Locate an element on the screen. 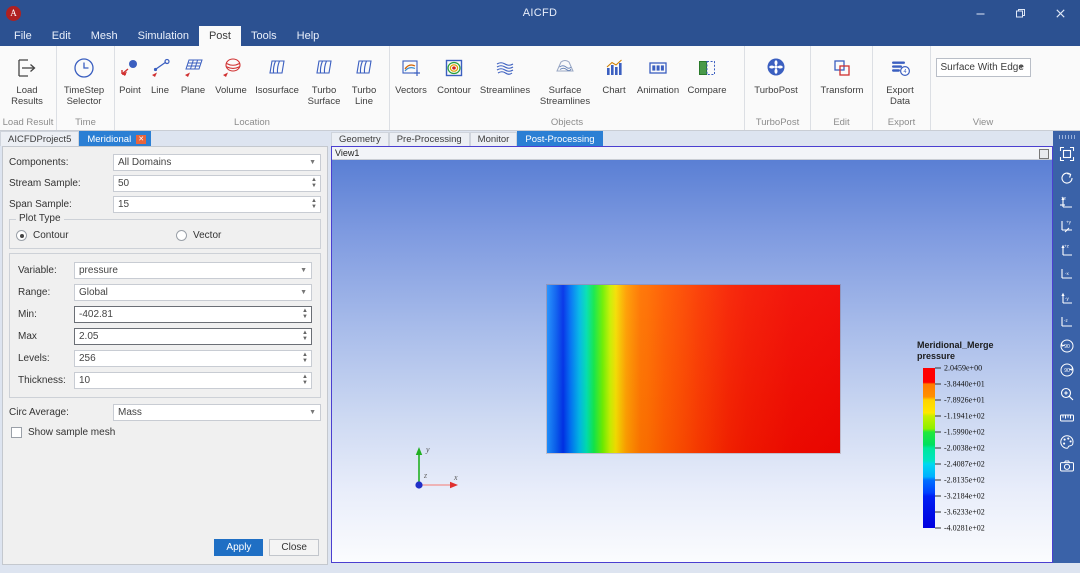  max-label: Max is located at coordinates (27, 336).